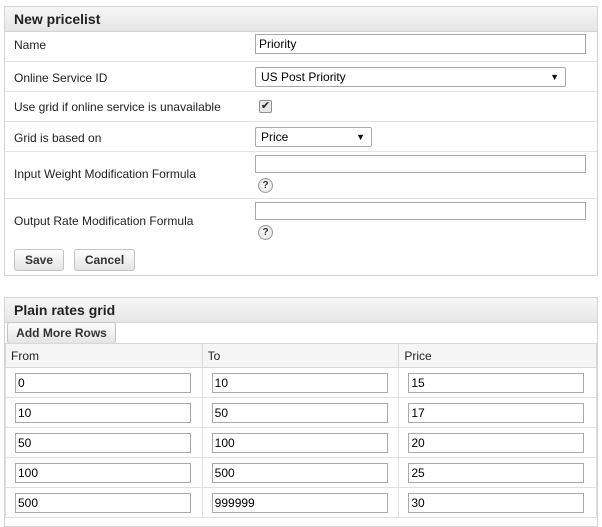 The height and width of the screenshot is (527, 602). I want to click on to-input: 999999, so click(299, 502).